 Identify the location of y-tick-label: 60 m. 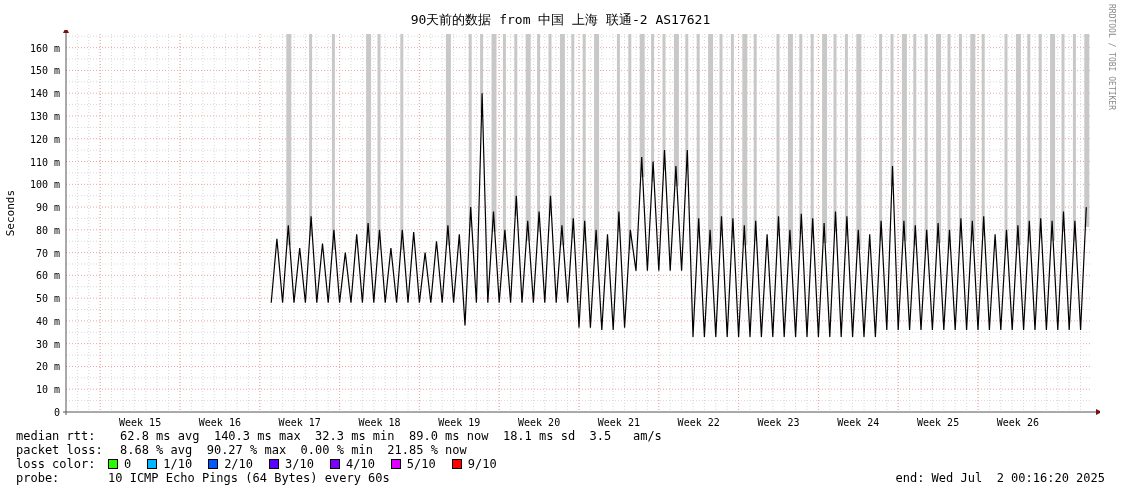
(47, 276).